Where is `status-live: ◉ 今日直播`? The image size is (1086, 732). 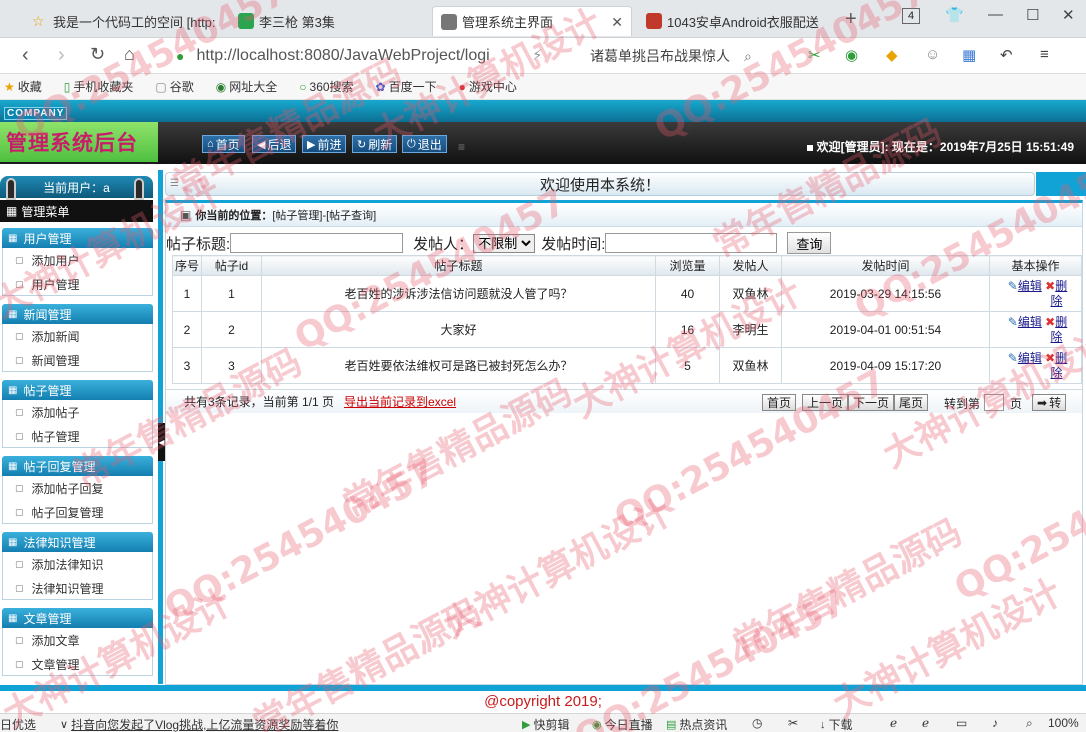 status-live: ◉ 今日直播 is located at coordinates (622, 724).